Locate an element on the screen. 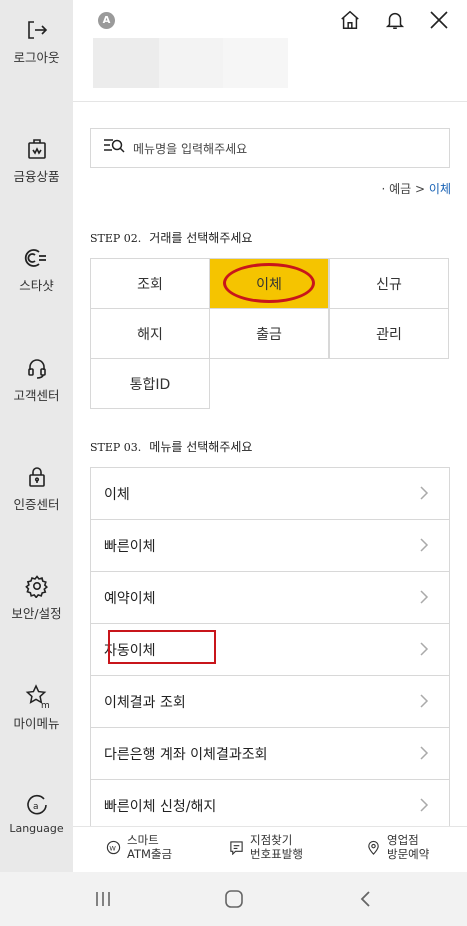  step3-number: STEP 03. is located at coordinates (116, 447).